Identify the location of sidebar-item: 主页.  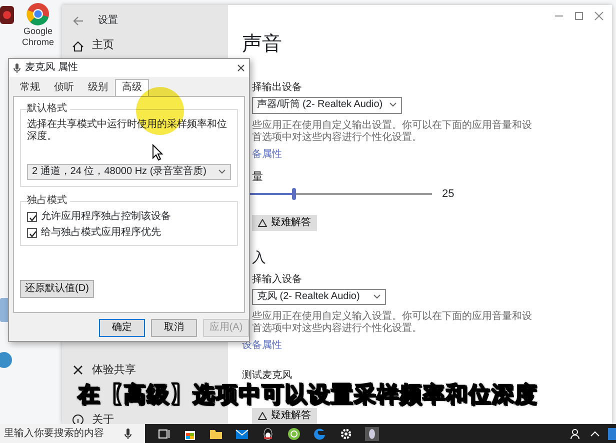
(145, 45).